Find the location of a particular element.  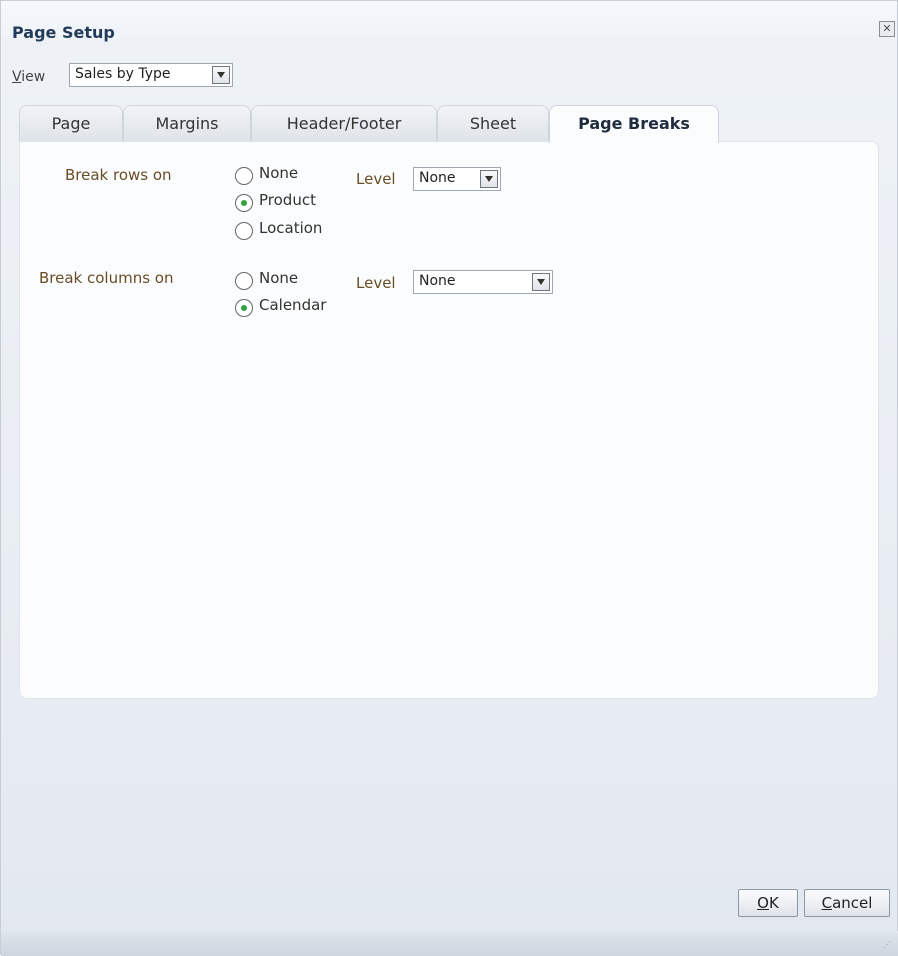

radio-label: Location is located at coordinates (291, 228).